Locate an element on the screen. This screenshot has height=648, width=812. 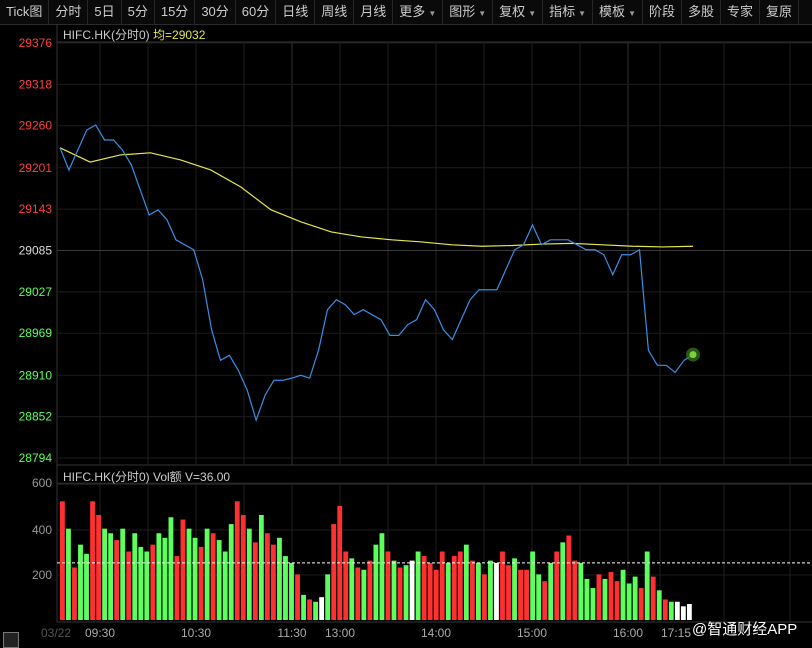
time-axis-label: 10:30 is located at coordinates (196, 633).